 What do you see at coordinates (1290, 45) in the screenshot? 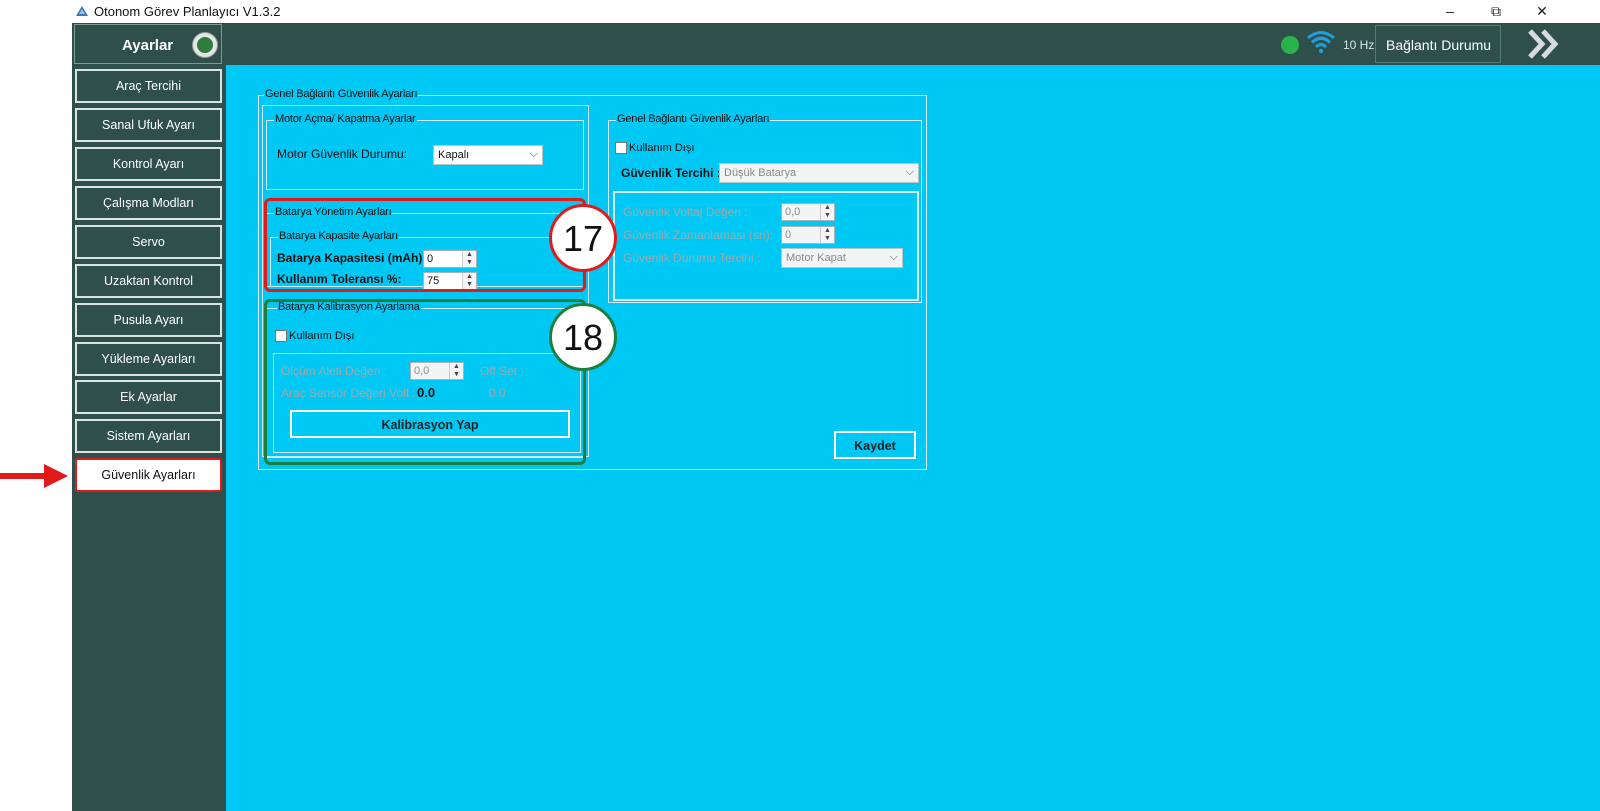
I see `connection-status-dot` at bounding box center [1290, 45].